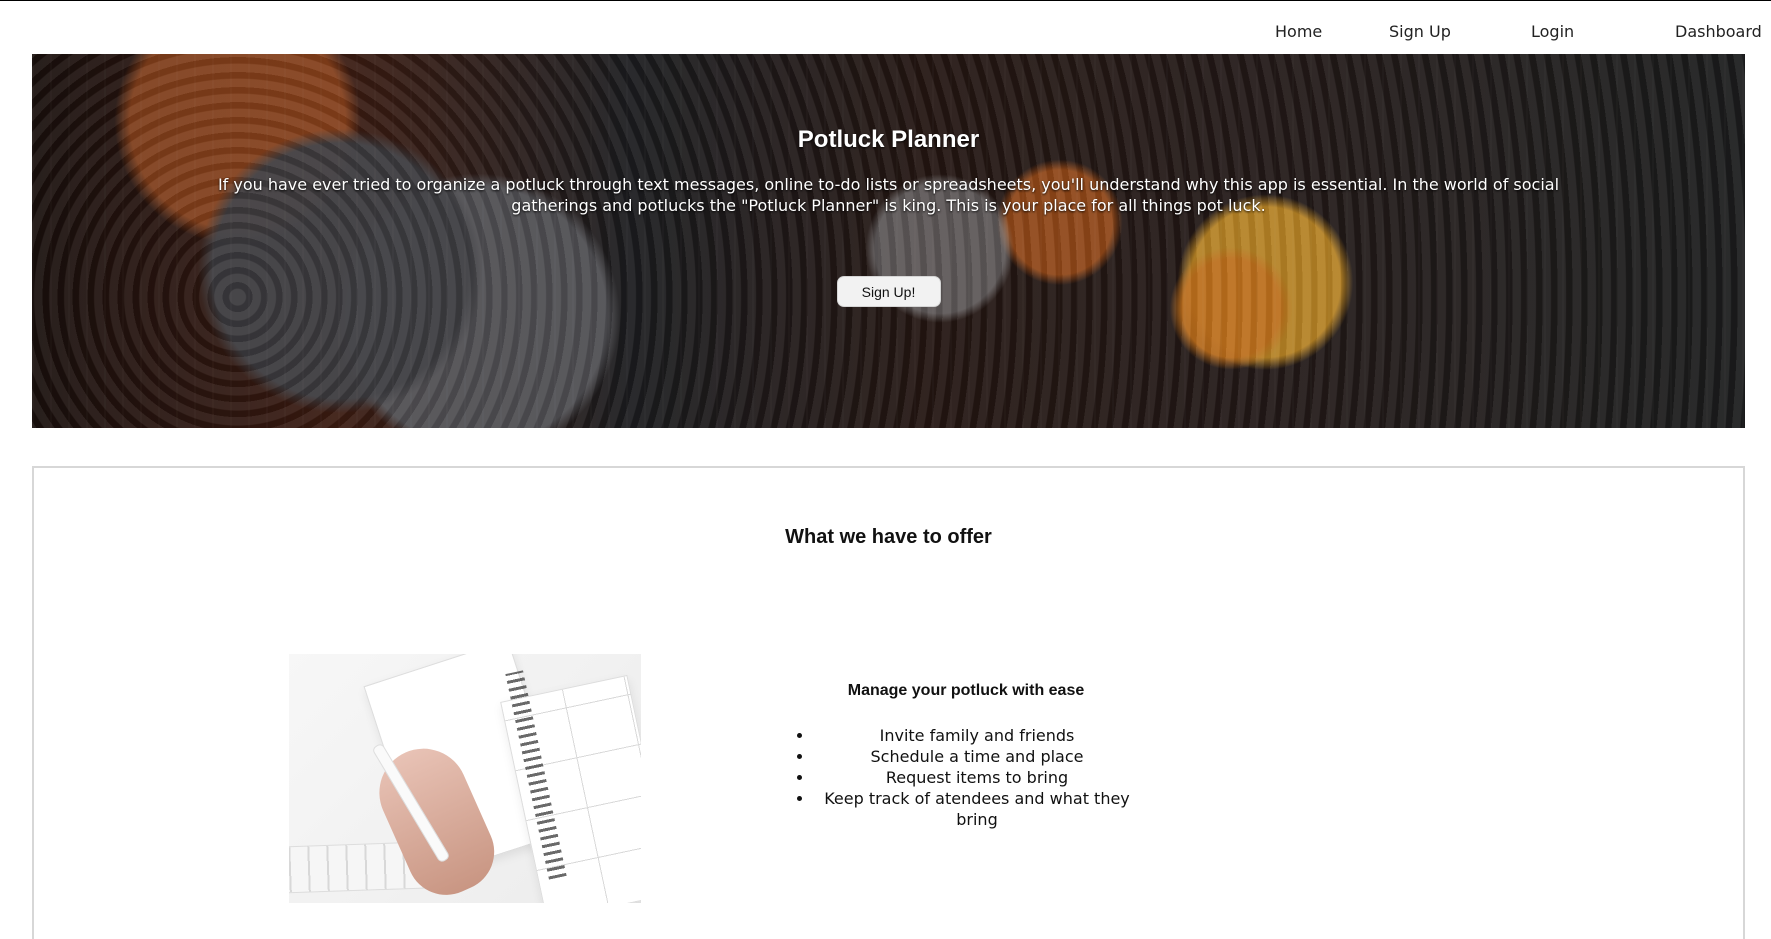  I want to click on nav-home-link: Home, so click(1320, 31).